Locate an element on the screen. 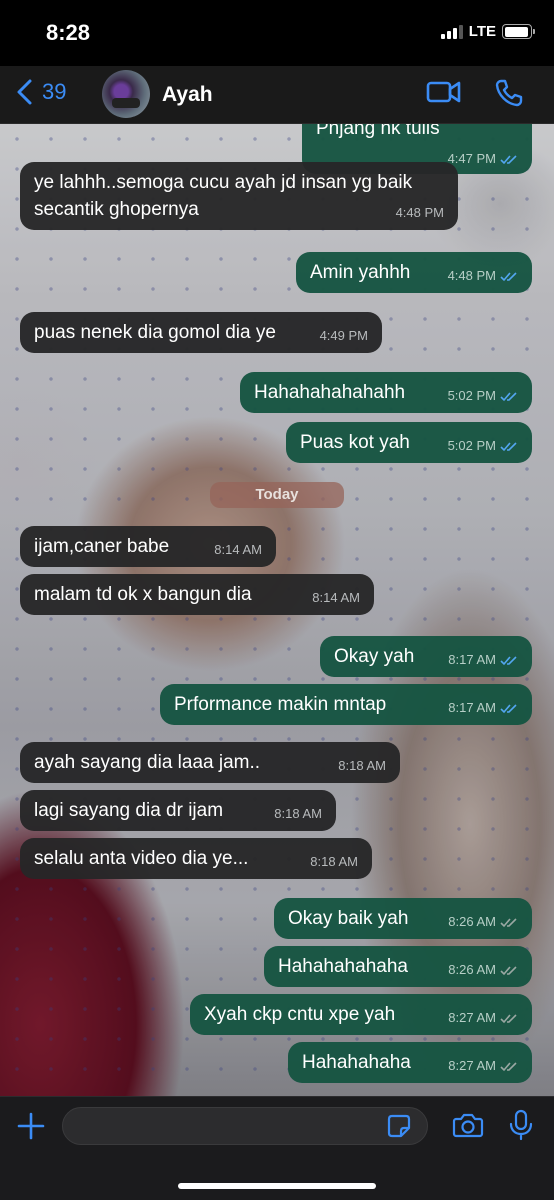  message-bubble: Hahahahahahahh 5:02 PM is located at coordinates (386, 392).